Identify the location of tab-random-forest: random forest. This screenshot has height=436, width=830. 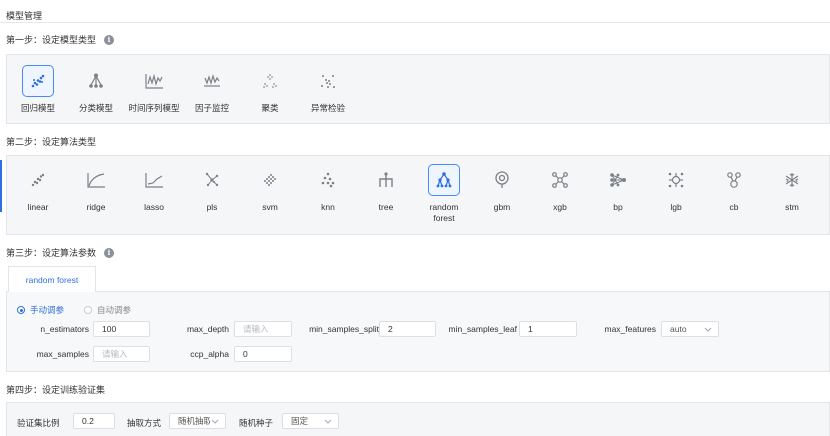
(52, 279).